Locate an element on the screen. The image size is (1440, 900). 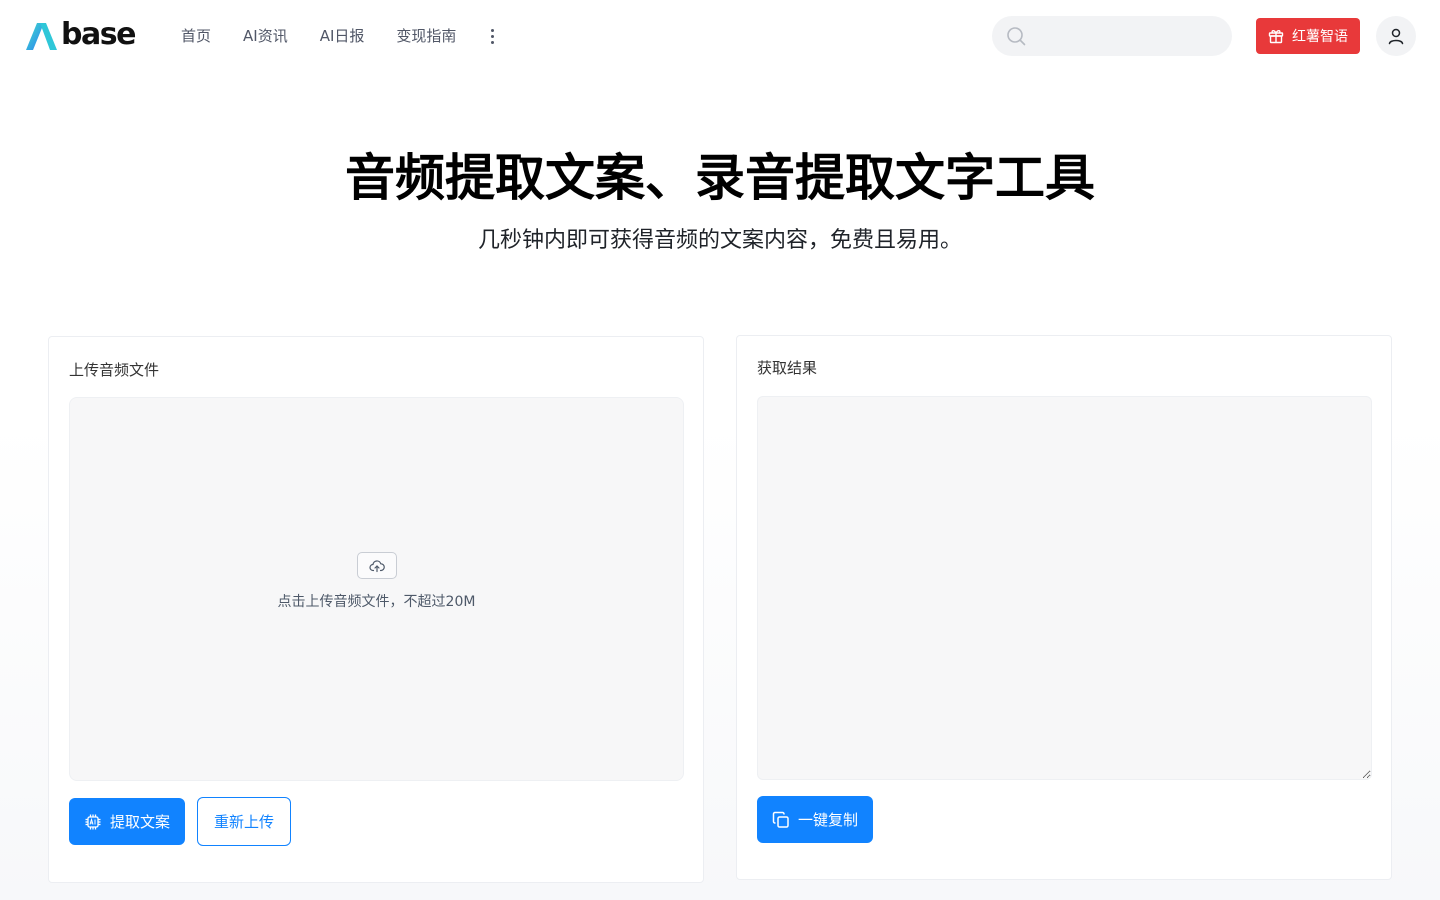
user-avatar is located at coordinates (1396, 36).